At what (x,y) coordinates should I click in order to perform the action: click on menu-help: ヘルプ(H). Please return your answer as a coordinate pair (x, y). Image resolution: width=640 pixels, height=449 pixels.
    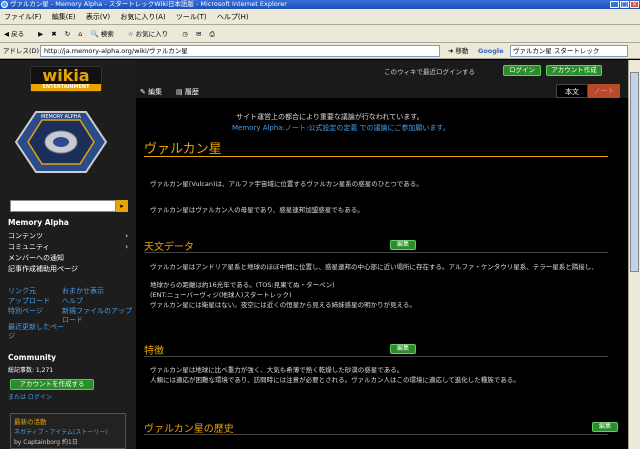
    Looking at the image, I should click on (233, 17).